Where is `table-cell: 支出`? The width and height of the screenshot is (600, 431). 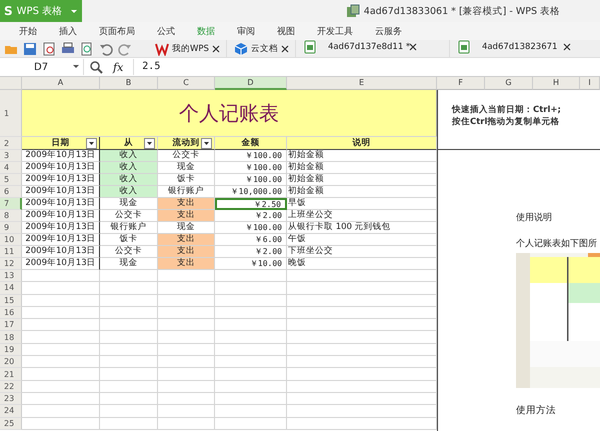 table-cell: 支出 is located at coordinates (186, 216).